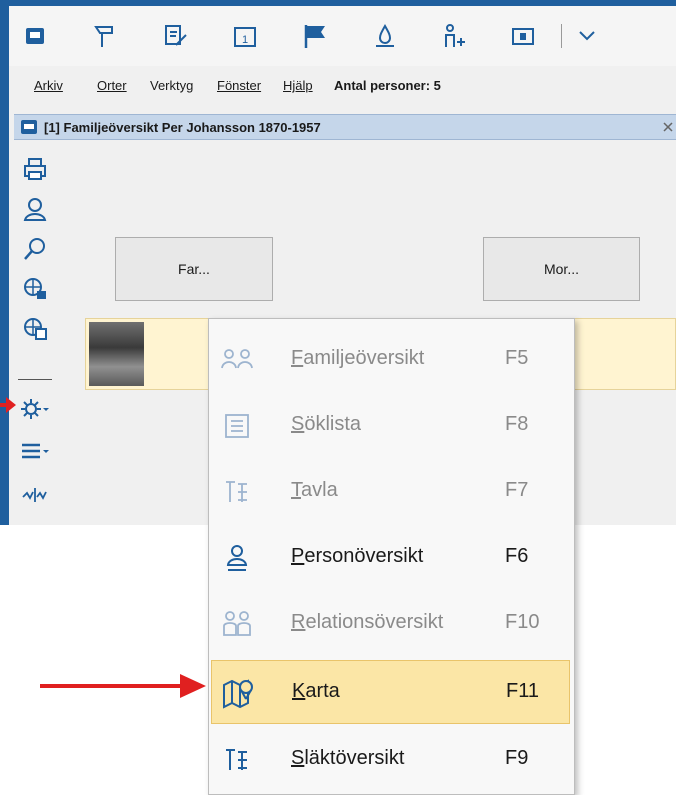 The image size is (676, 795). I want to click on menu-item-shortcut: F11, so click(522, 691).